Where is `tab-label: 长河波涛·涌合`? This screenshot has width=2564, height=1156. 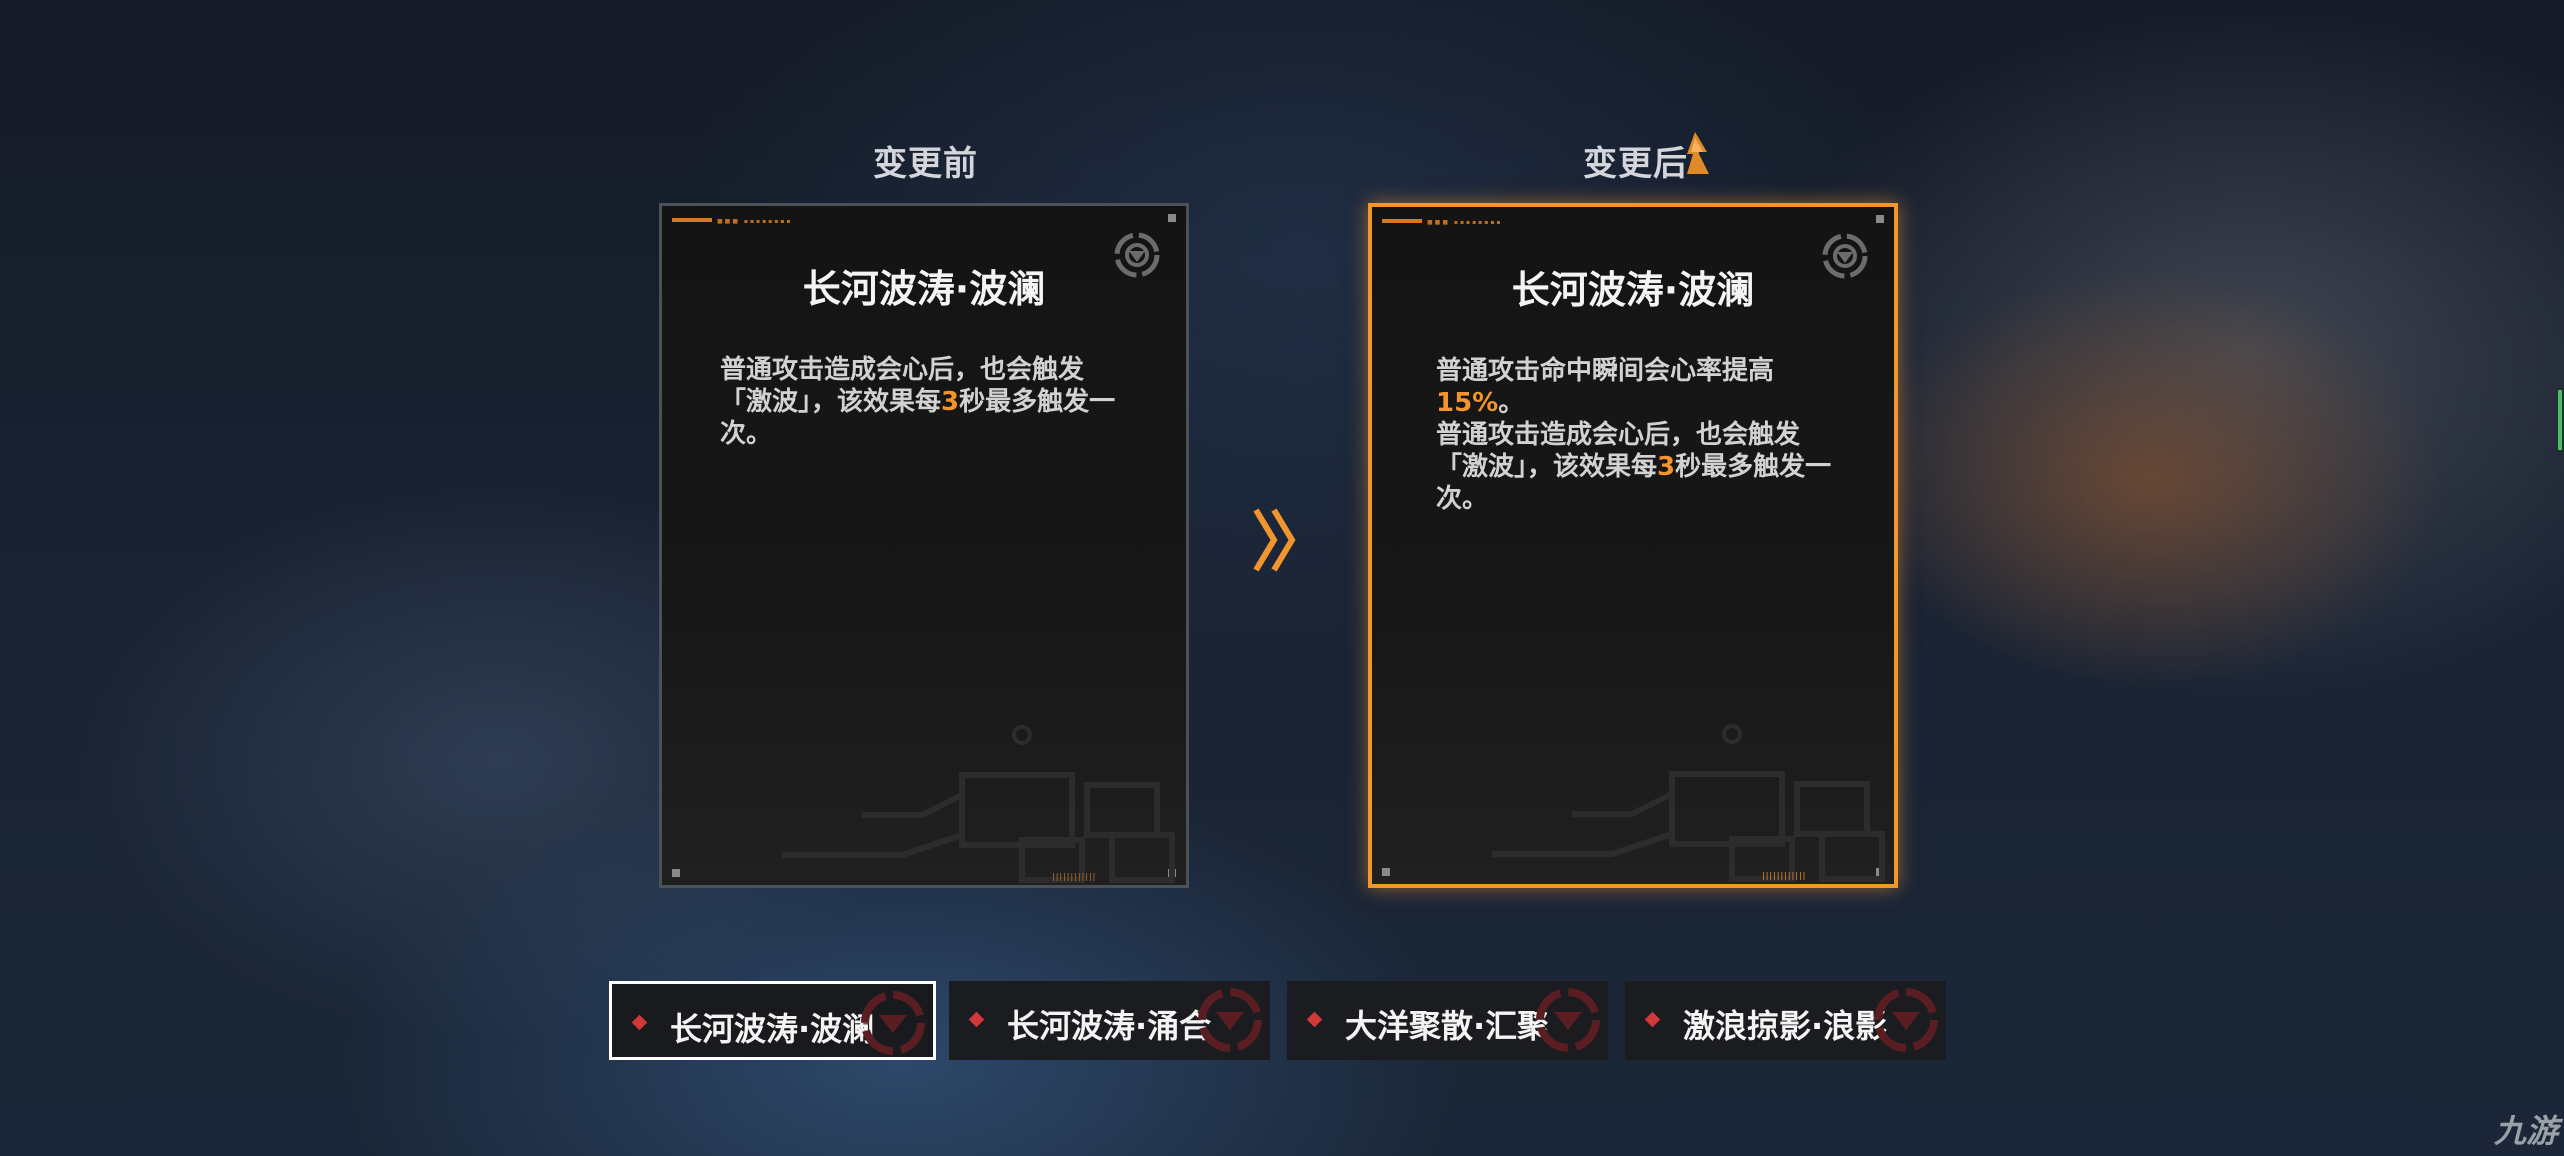 tab-label: 长河波涛·涌合 is located at coordinates (1109, 1026).